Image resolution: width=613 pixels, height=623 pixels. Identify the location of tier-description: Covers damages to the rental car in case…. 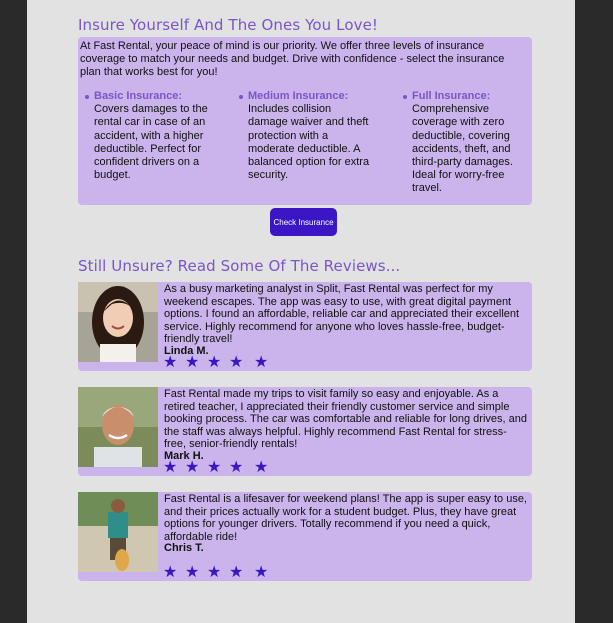
(151, 142).